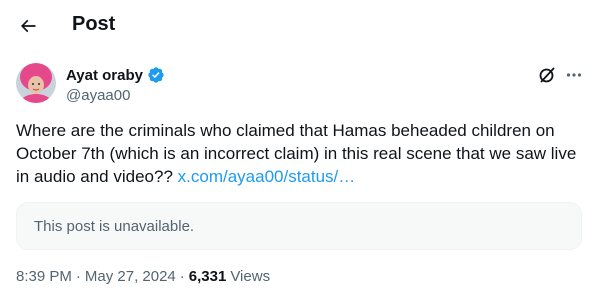  I want to click on views-label: Views, so click(250, 276).